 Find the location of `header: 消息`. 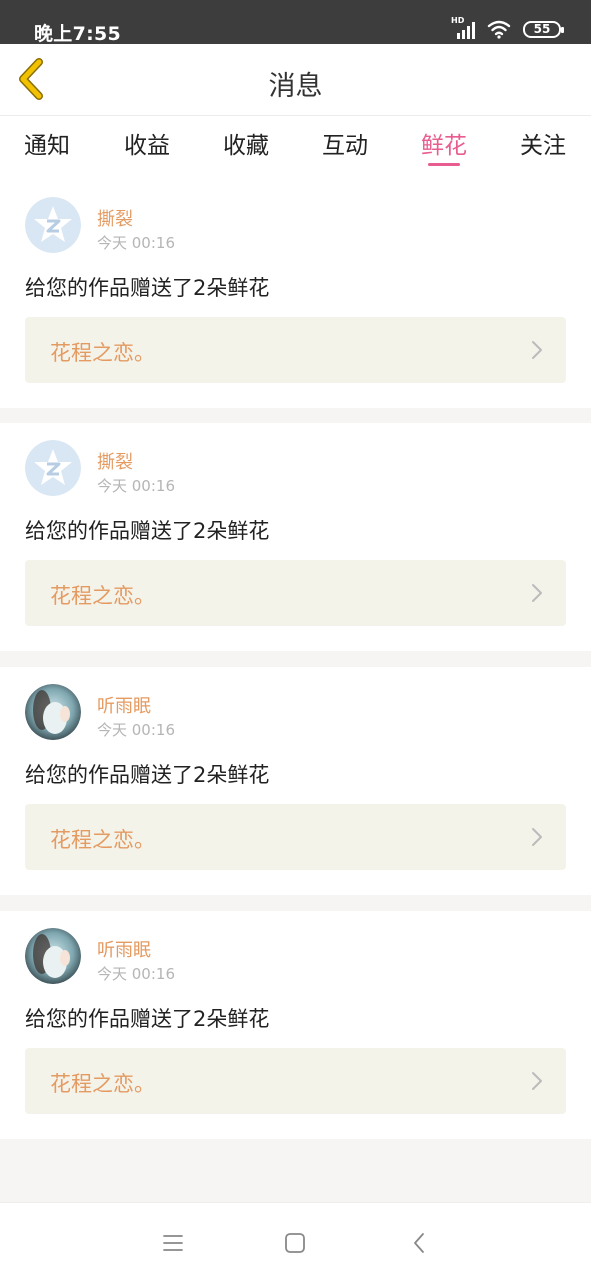

header: 消息 is located at coordinates (295, 80).